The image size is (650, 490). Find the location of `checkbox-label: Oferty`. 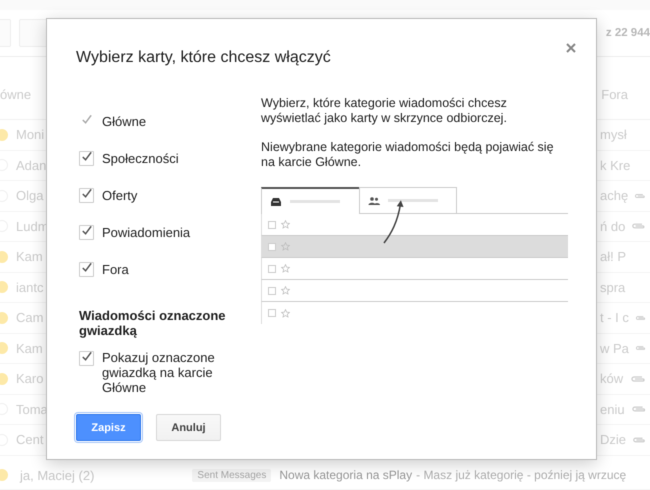

checkbox-label: Oferty is located at coordinates (120, 195).